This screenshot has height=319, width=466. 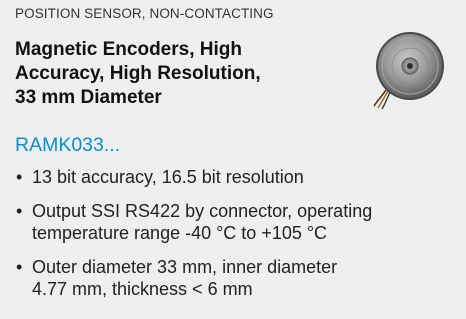 I want to click on product-title-line: Magnetic Encoders, High, so click(x=128, y=49).